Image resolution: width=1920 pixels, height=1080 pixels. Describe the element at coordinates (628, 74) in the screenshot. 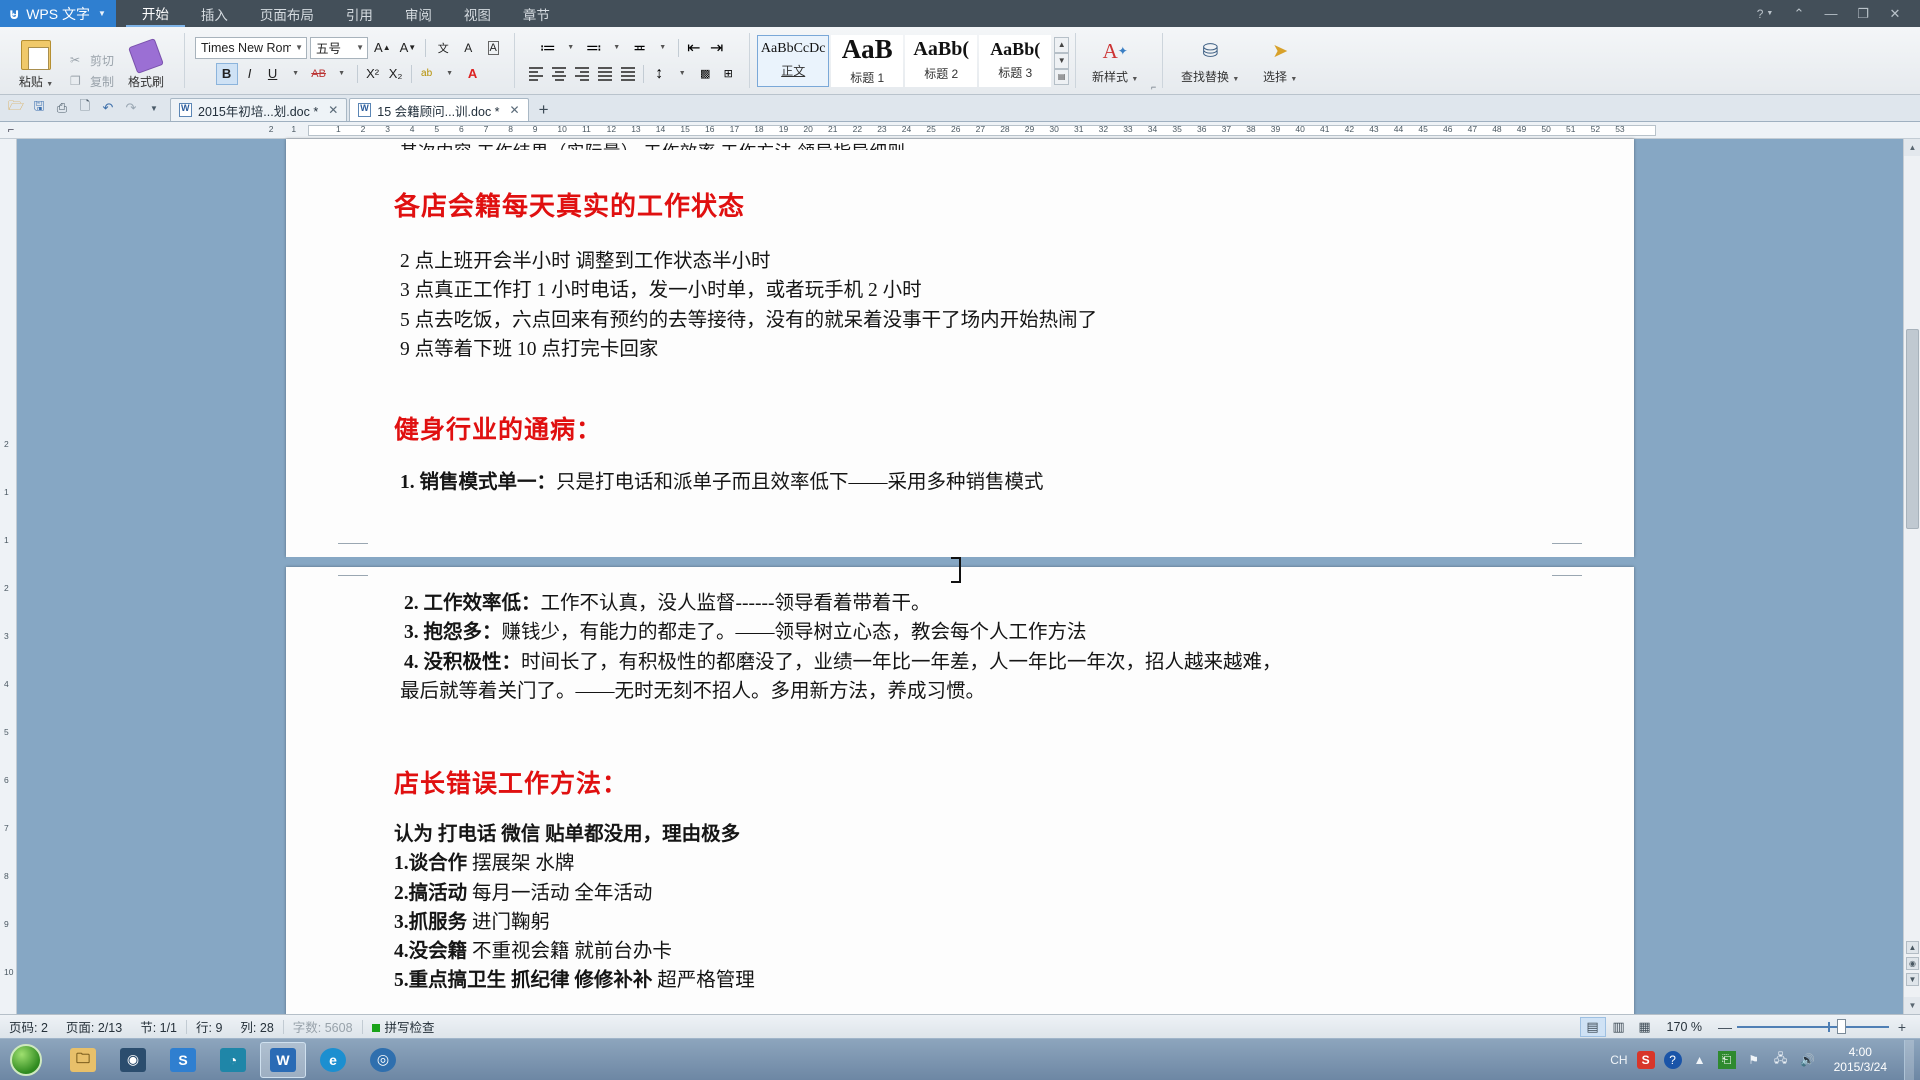

I see `distribute-button` at that location.